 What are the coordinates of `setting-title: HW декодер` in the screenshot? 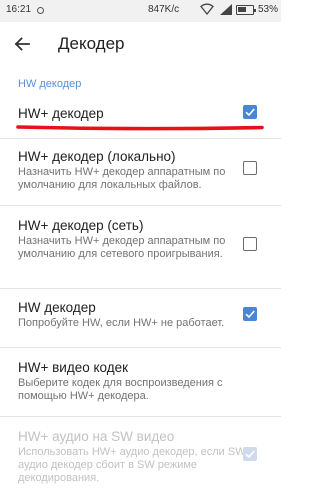 It's located at (57, 307).